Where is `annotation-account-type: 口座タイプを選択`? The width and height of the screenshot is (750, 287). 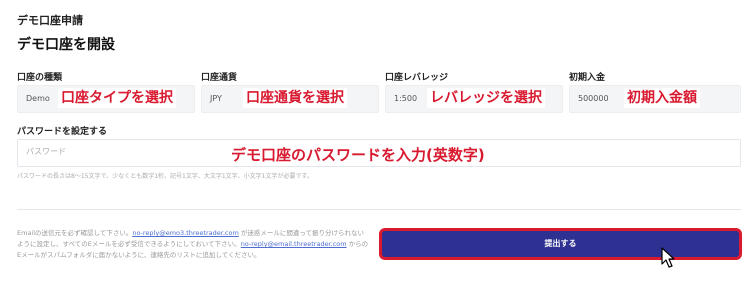 annotation-account-type: 口座タイプを選択 is located at coordinates (117, 98).